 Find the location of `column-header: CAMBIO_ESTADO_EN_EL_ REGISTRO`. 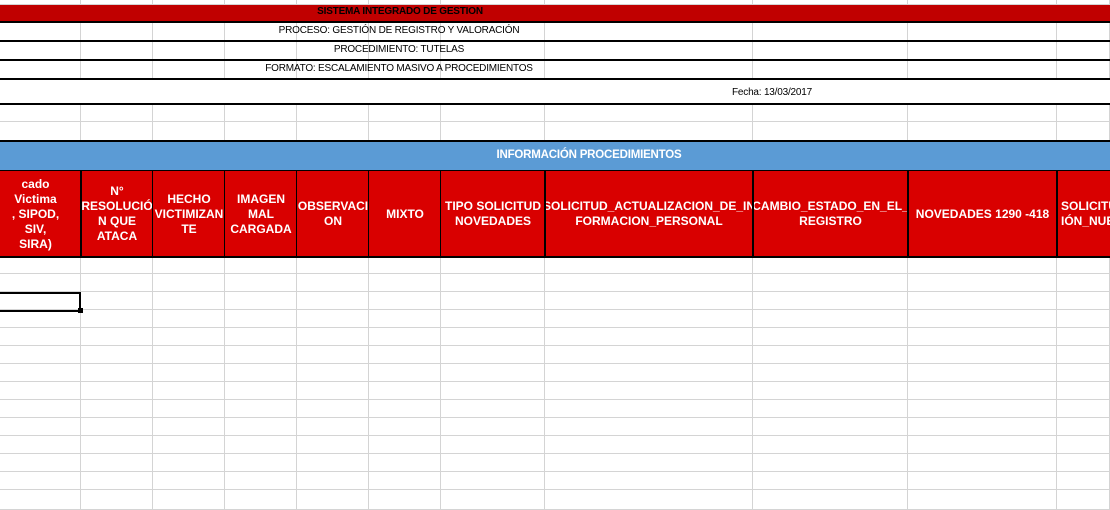

column-header: CAMBIO_ESTADO_EN_EL_ REGISTRO is located at coordinates (830, 214).